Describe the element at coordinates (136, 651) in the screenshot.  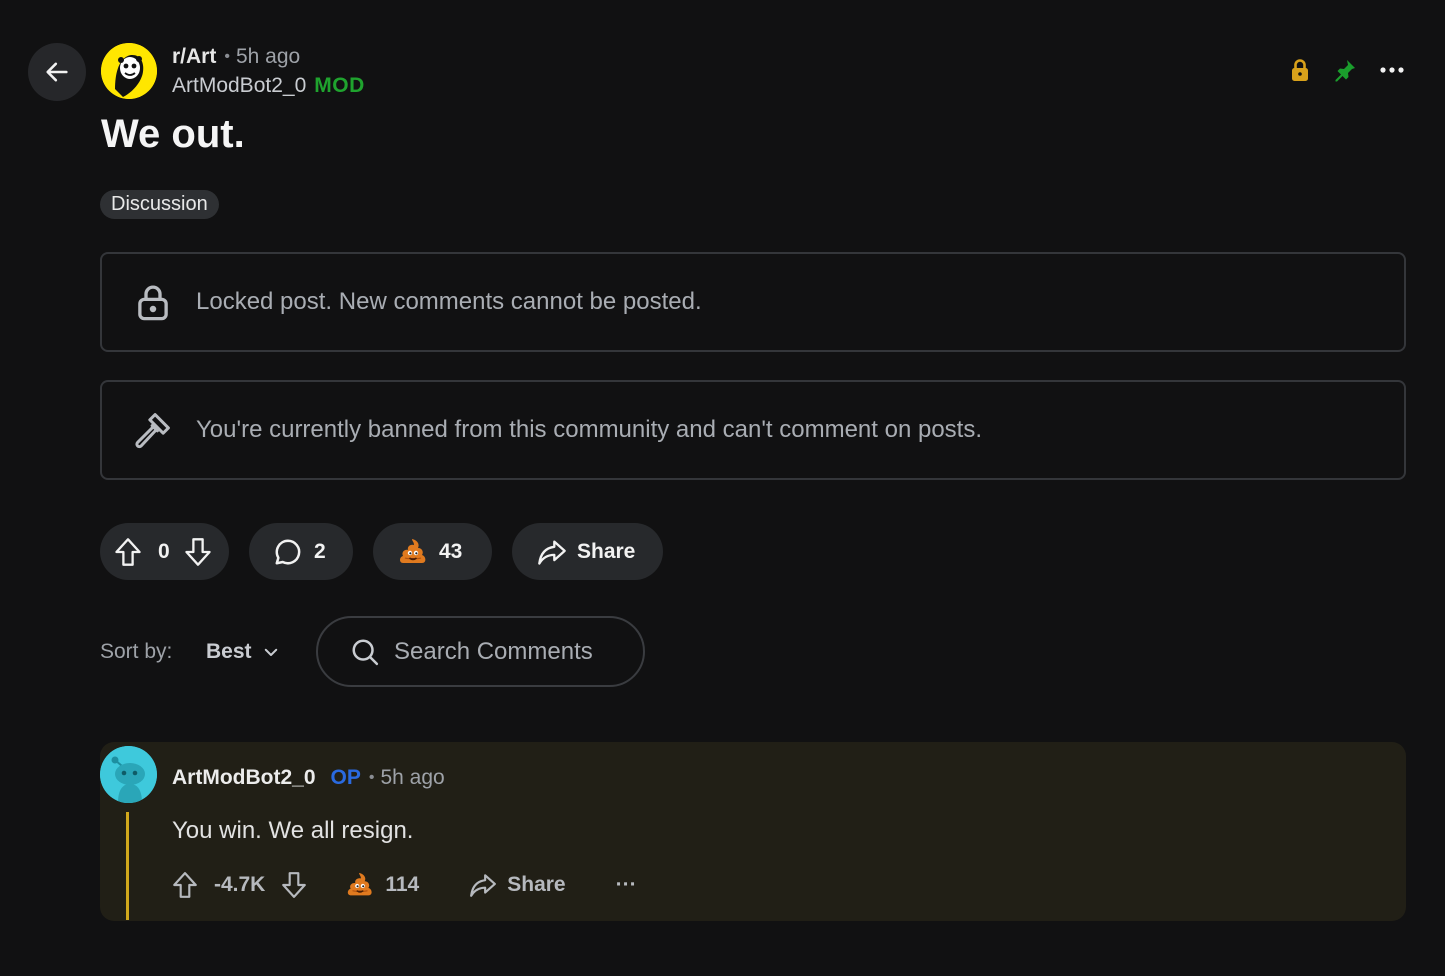
I see `sort-label: Sort by:` at that location.